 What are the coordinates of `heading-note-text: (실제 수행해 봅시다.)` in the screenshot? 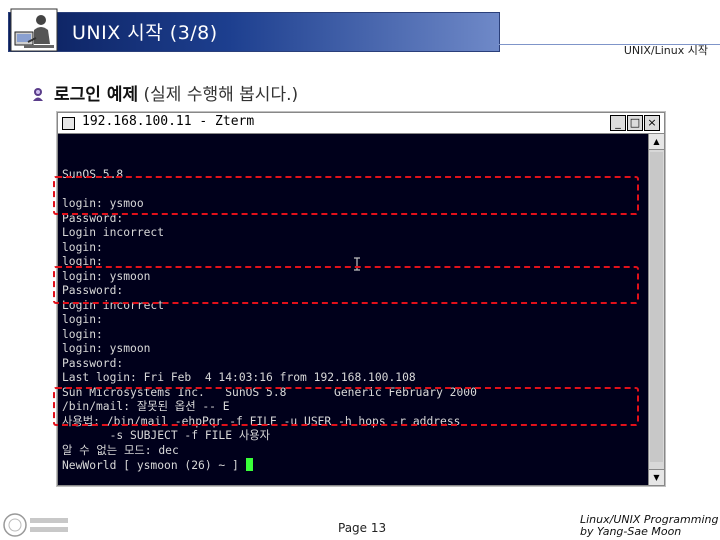 It's located at (221, 95).